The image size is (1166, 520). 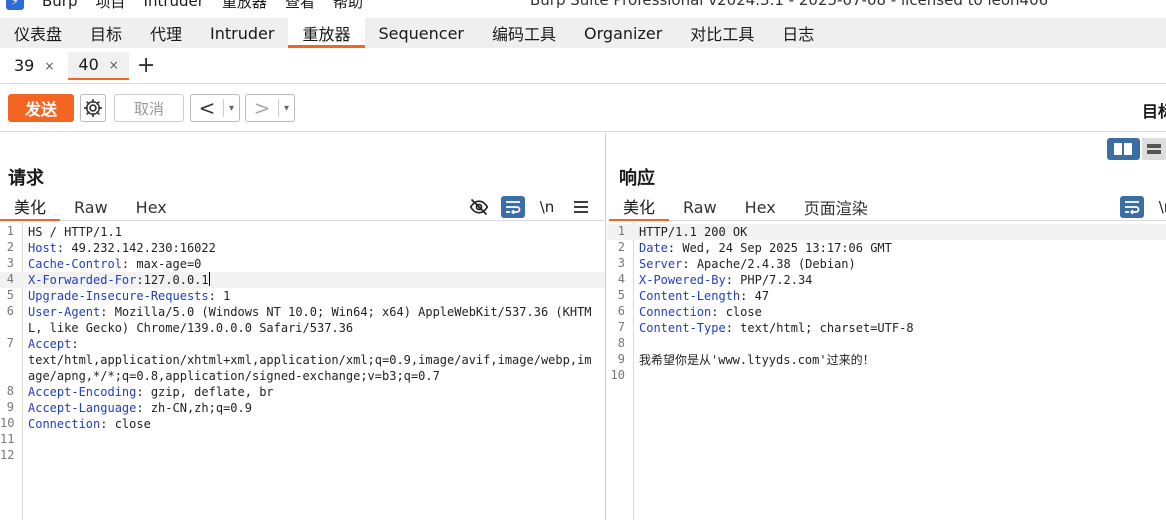 I want to click on header-value: gzip, deflate, br, so click(x=212, y=392).